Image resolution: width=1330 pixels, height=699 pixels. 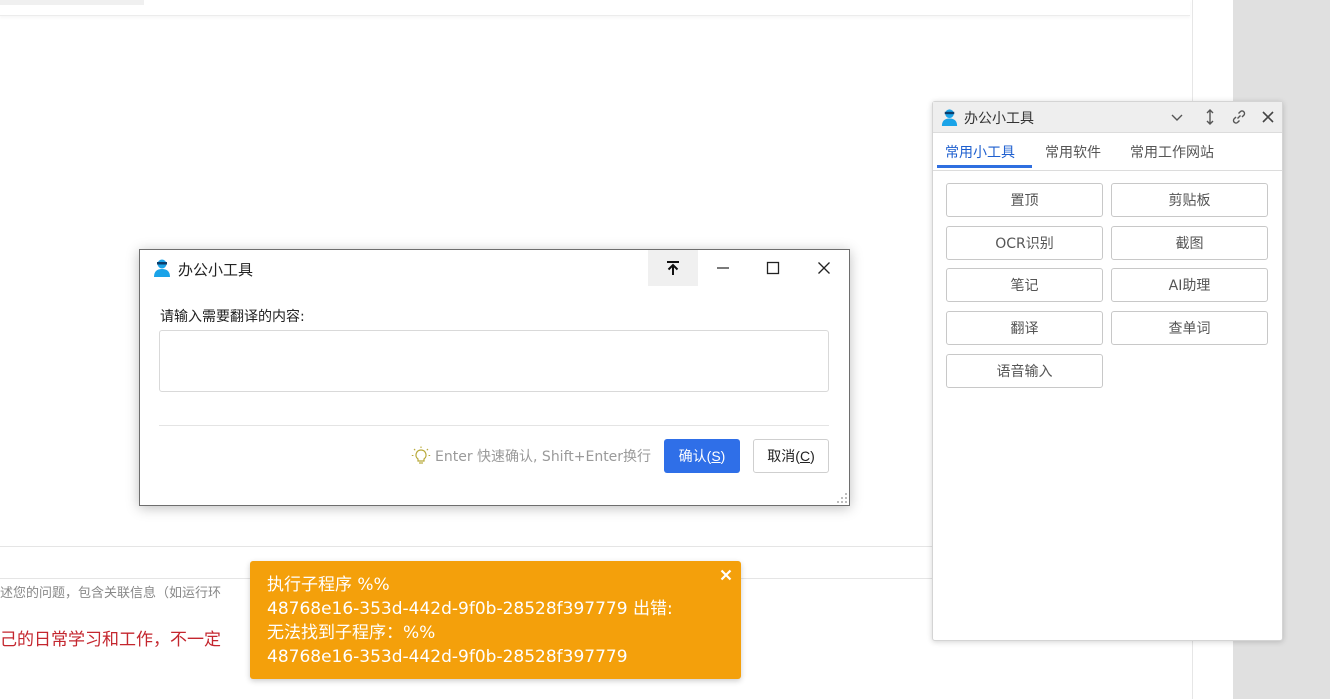 What do you see at coordinates (1210, 117) in the screenshot?
I see `resize-vertical-icon` at bounding box center [1210, 117].